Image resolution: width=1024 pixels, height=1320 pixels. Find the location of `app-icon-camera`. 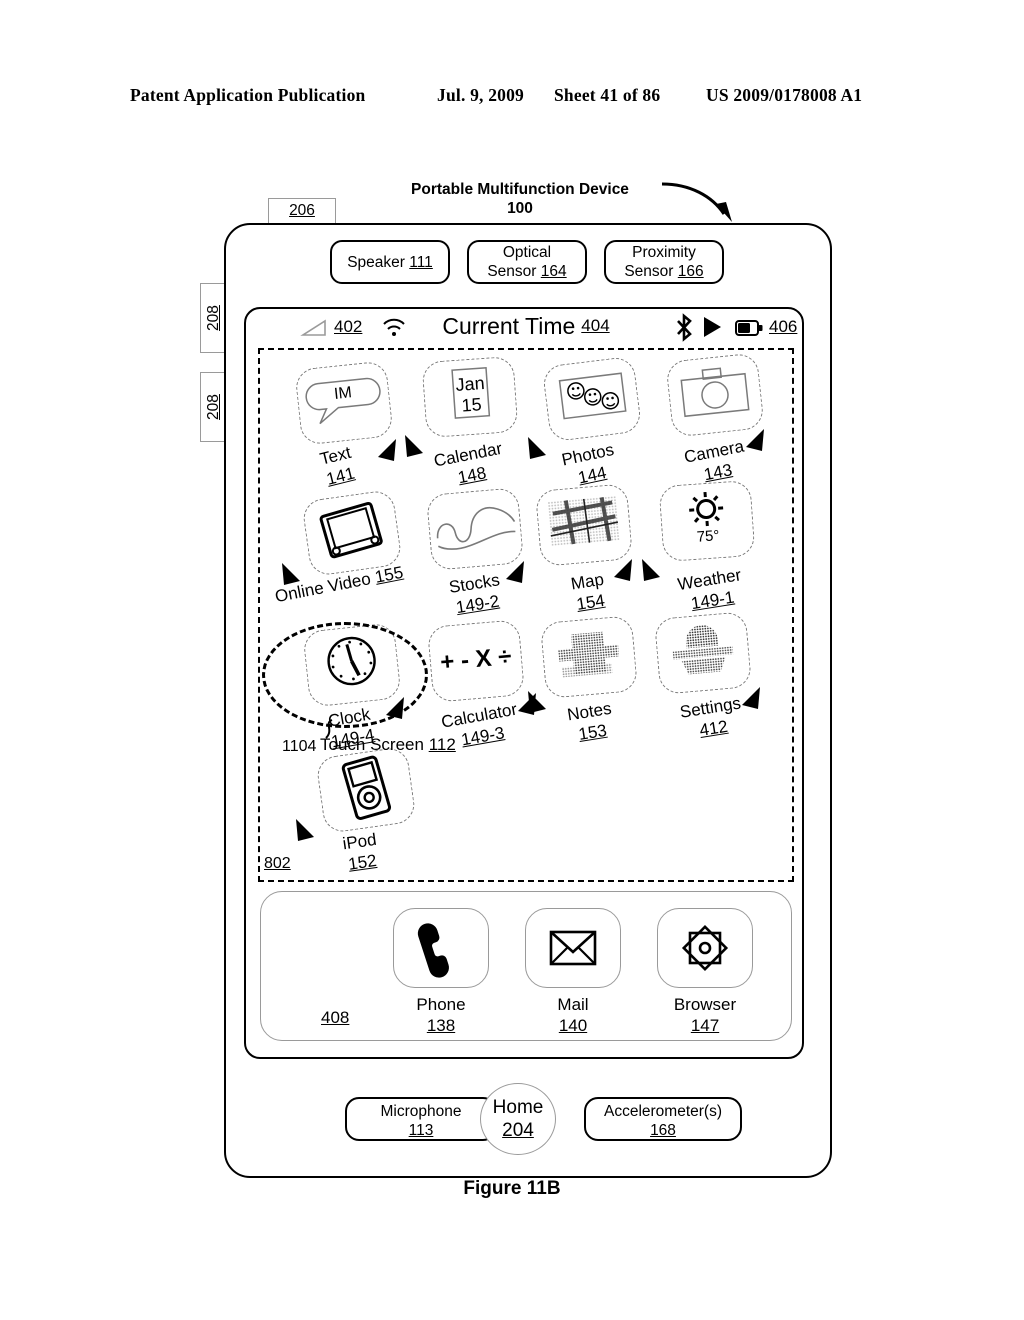

app-icon-camera is located at coordinates (715, 395).